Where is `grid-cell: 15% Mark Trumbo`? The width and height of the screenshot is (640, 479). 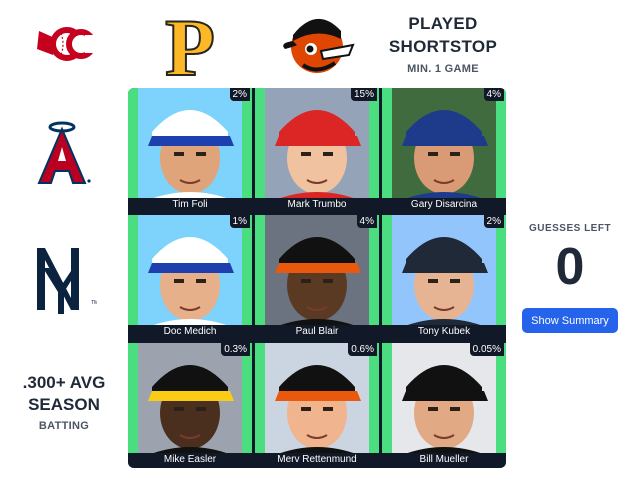
grid-cell: 15% Mark Trumbo is located at coordinates (317, 150).